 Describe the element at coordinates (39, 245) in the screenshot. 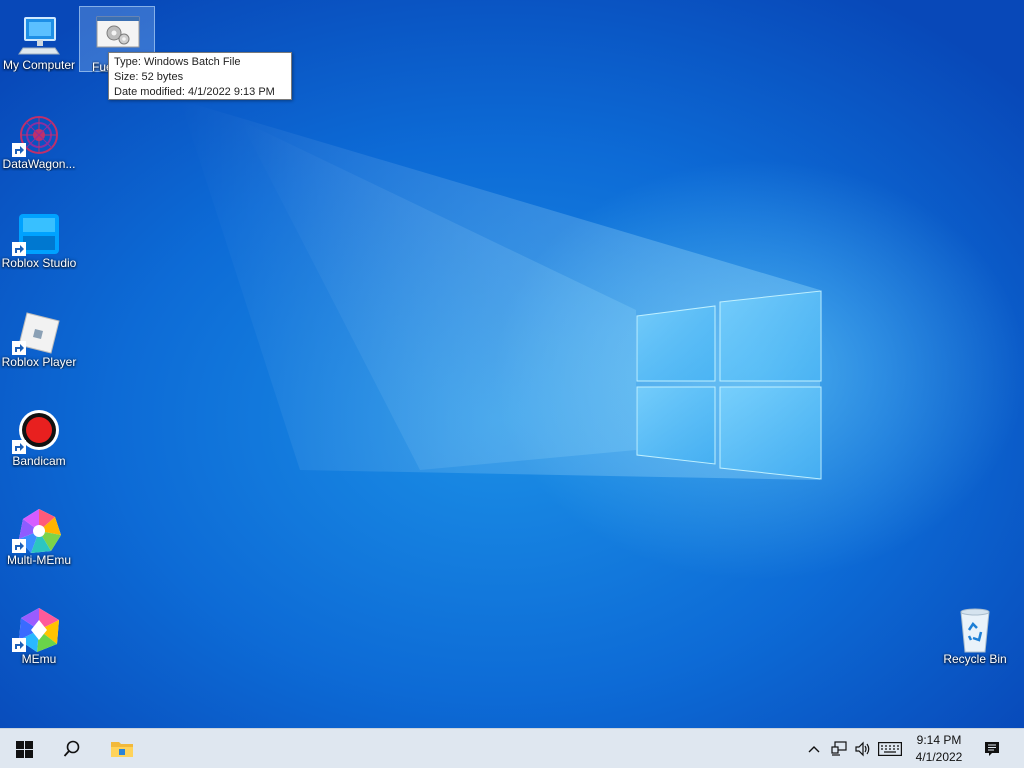

I see `desktop-icon-roblox-studio: Roblox Studio` at that location.